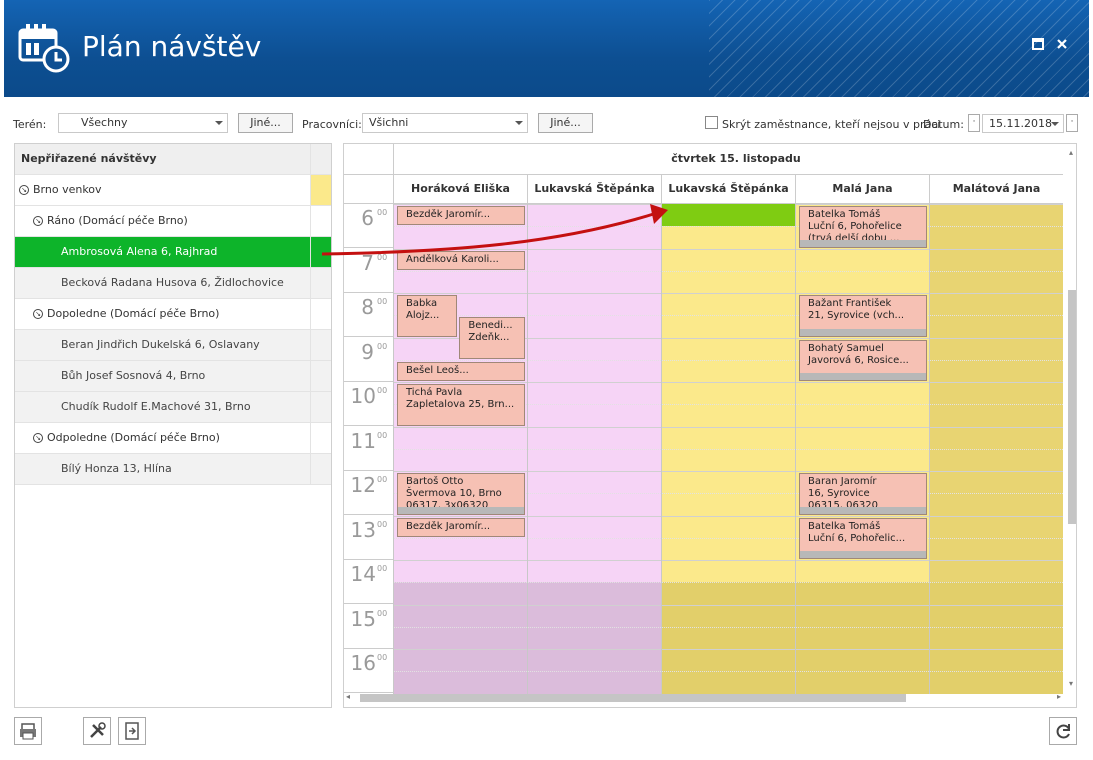  I want to click on row-label: Chudík Rudolf E.Machové 31, Brno, so click(156, 406).